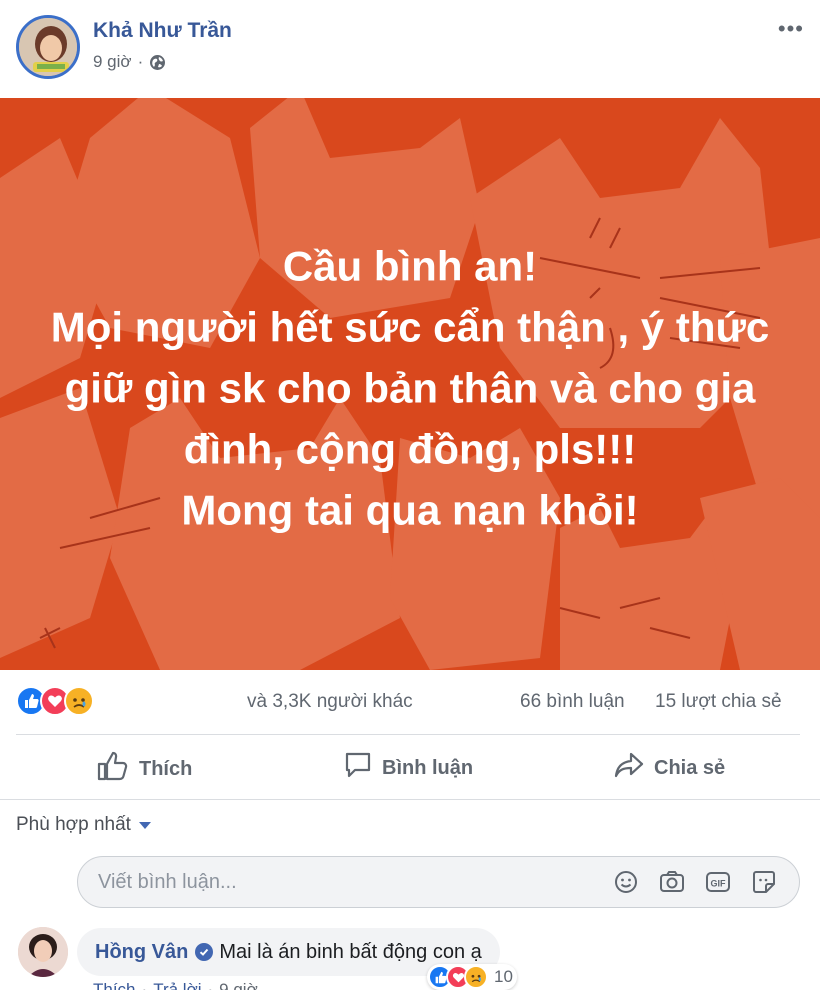 This screenshot has height=990, width=820. What do you see at coordinates (55, 701) in the screenshot?
I see `reaction-icons` at bounding box center [55, 701].